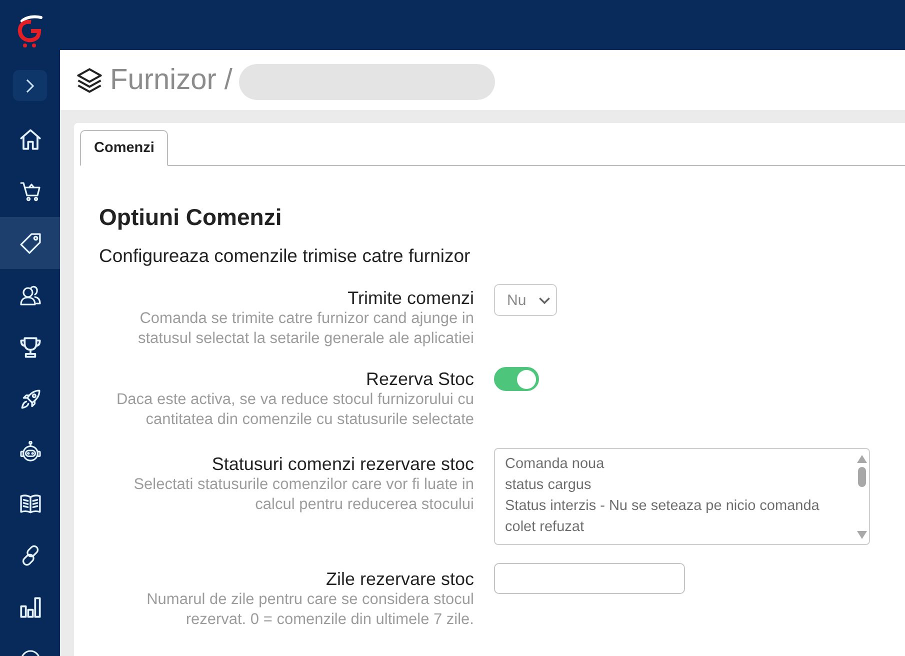 The height and width of the screenshot is (656, 905). Describe the element at coordinates (30, 399) in the screenshot. I see `rocket-icon` at that location.